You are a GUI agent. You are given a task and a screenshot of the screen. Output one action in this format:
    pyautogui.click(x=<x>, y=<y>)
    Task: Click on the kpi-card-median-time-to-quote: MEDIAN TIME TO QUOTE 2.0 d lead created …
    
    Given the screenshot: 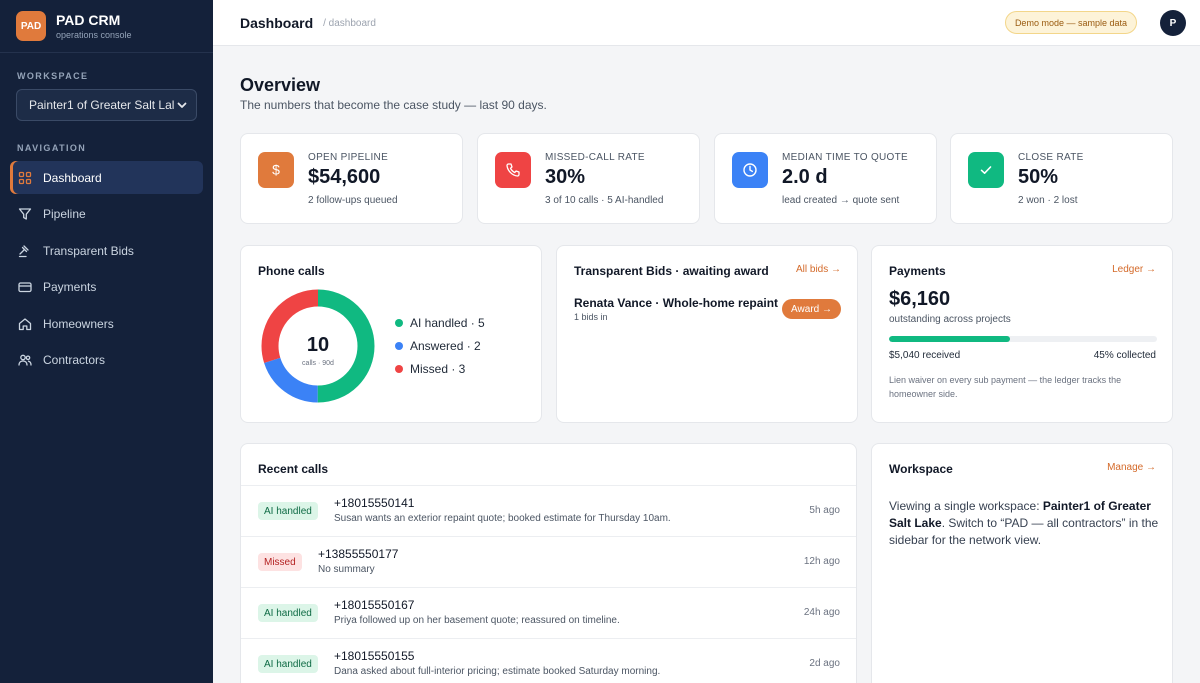 What is the action you would take?
    pyautogui.click(x=825, y=178)
    